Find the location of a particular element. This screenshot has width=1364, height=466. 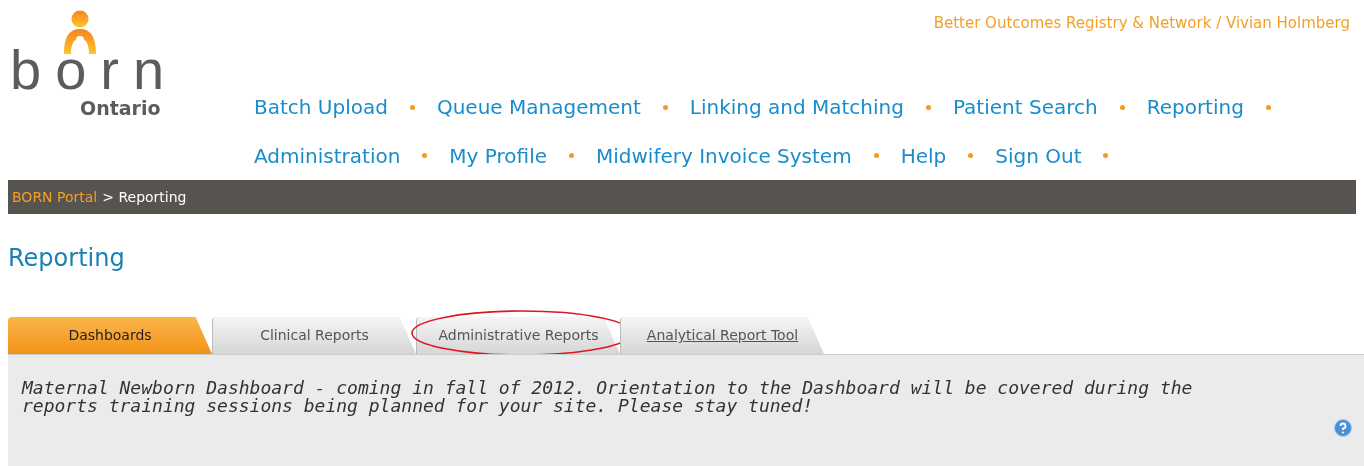

report-tab: Clinical Reports is located at coordinates (314, 335).